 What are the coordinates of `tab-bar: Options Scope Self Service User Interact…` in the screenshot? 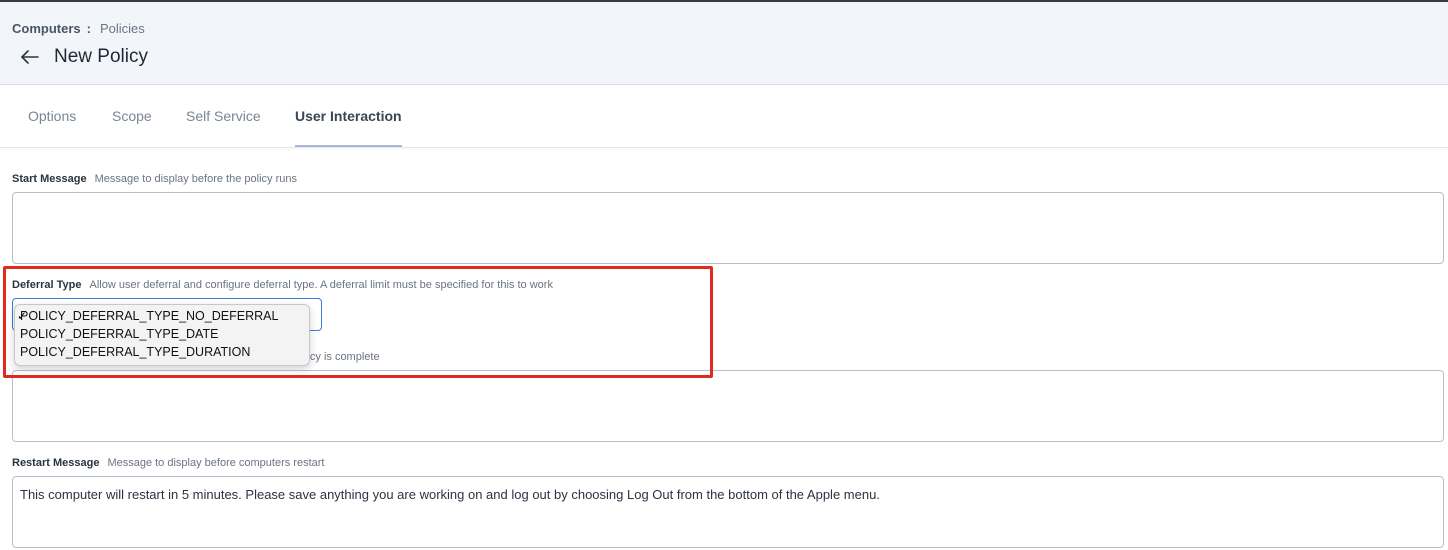 It's located at (724, 117).